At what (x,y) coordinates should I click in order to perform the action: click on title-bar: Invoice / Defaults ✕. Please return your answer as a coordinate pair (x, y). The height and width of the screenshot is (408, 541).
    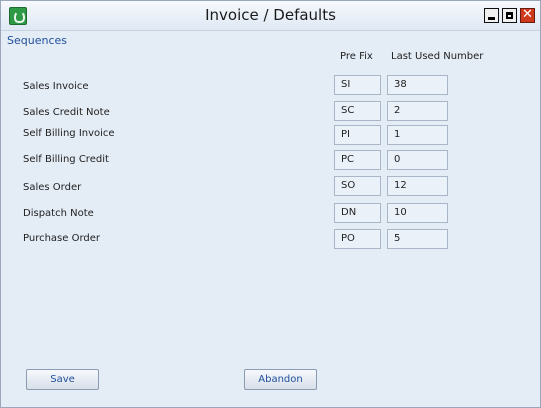
    Looking at the image, I should click on (270, 16).